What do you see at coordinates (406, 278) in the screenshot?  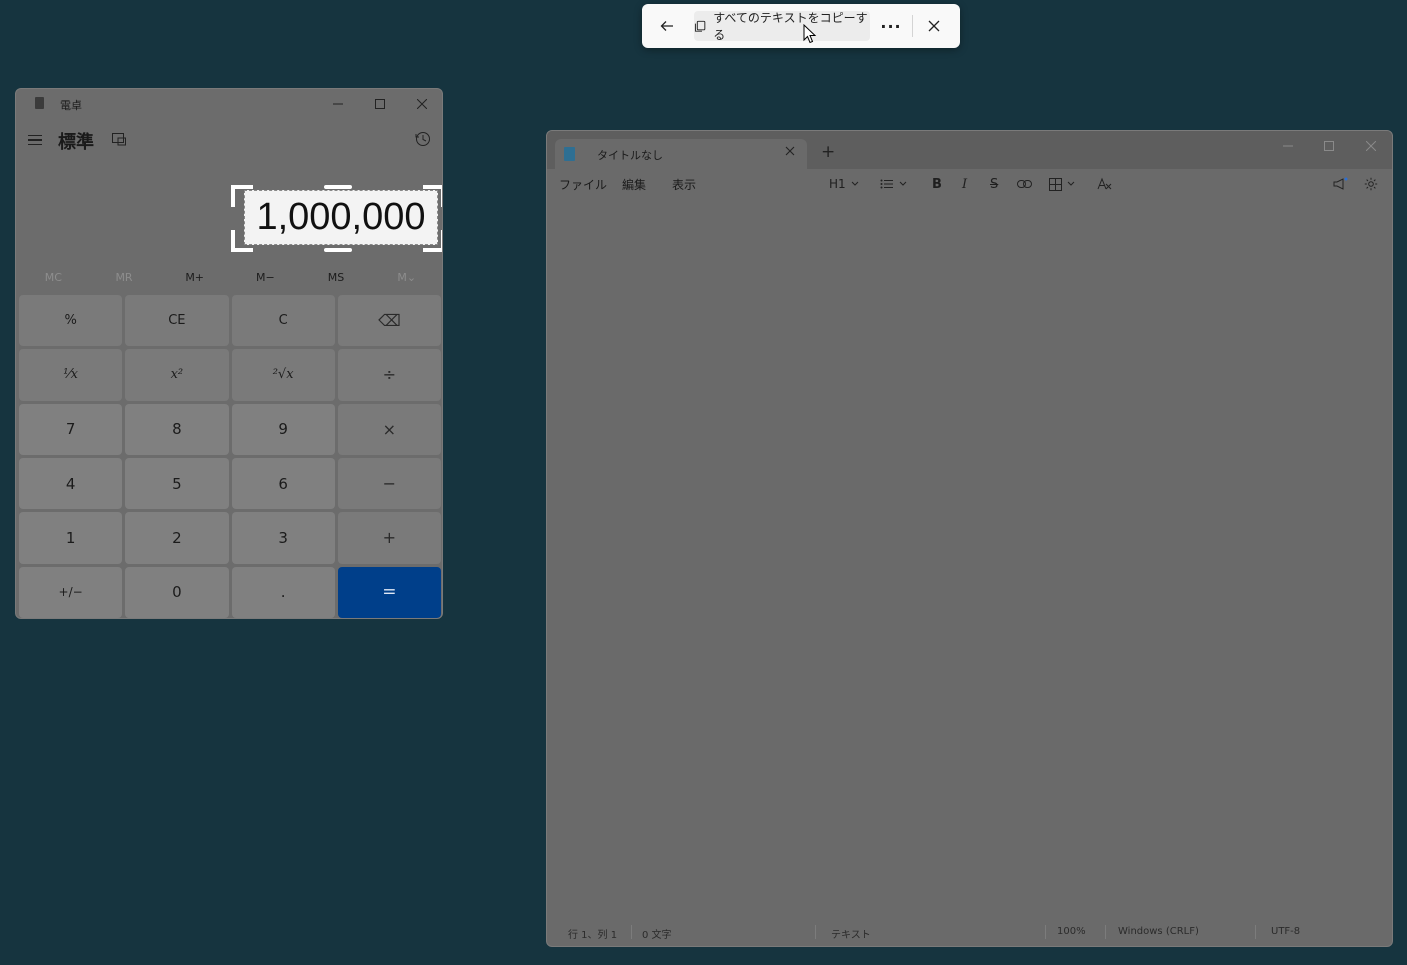 I see `memory-list-button: M⌄` at bounding box center [406, 278].